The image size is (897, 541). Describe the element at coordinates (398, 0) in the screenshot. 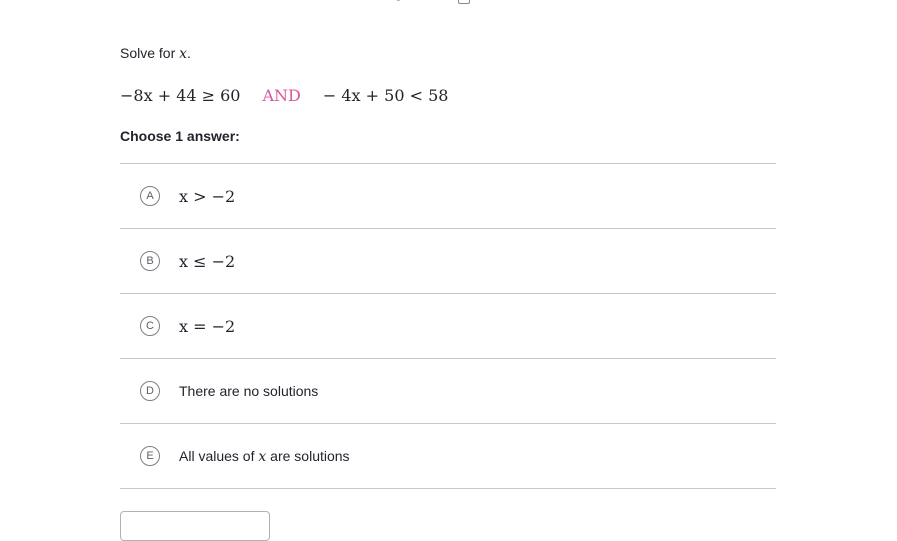

I see `top-partial-element` at that location.